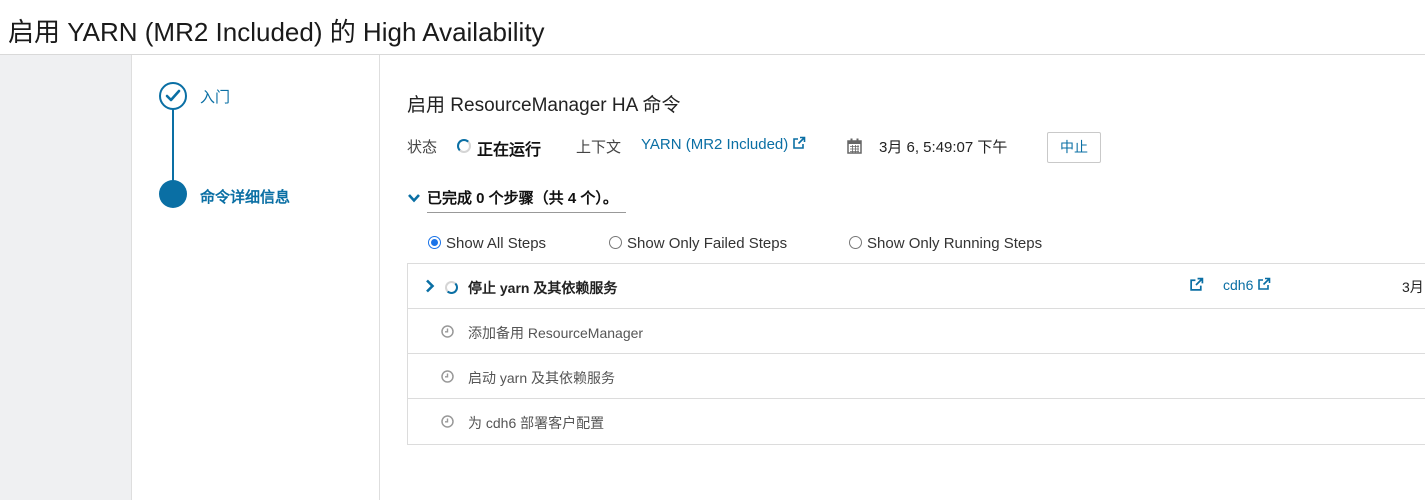  I want to click on status-label: 状态, so click(422, 147).